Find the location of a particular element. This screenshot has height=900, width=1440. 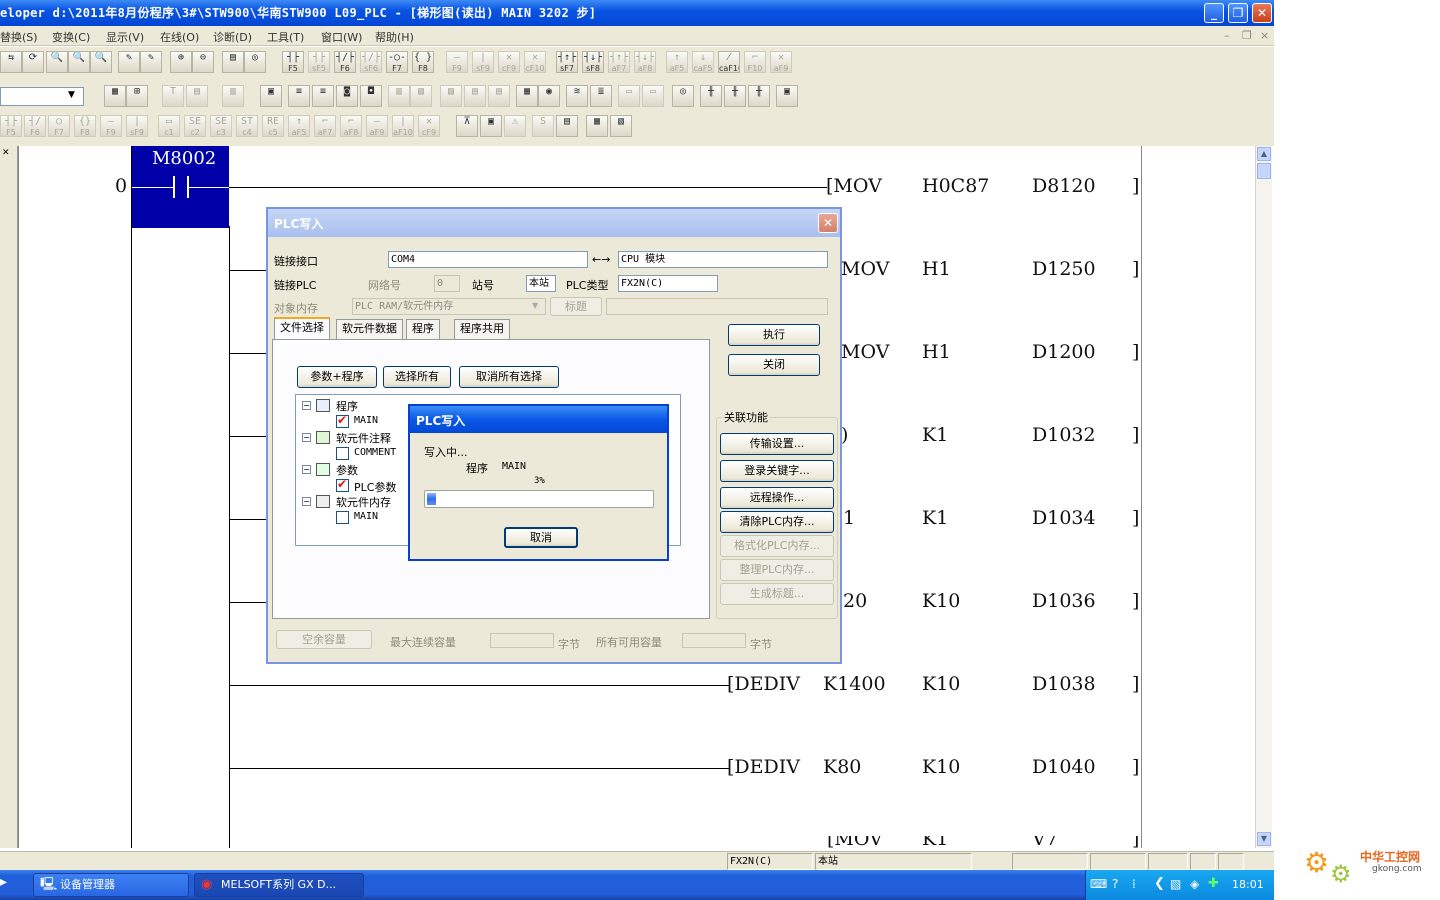

project-panel-edge: ✕ is located at coordinates (9, 497).